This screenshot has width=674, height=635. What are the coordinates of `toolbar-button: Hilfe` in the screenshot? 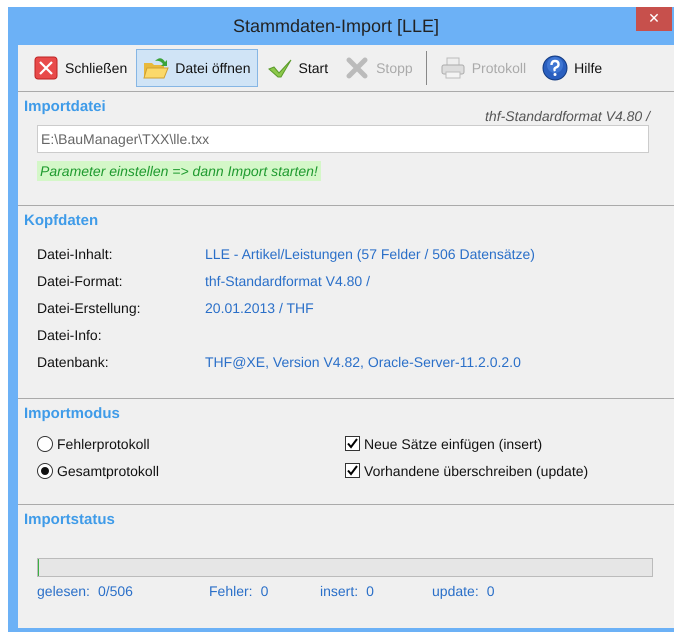 It's located at (572, 68).